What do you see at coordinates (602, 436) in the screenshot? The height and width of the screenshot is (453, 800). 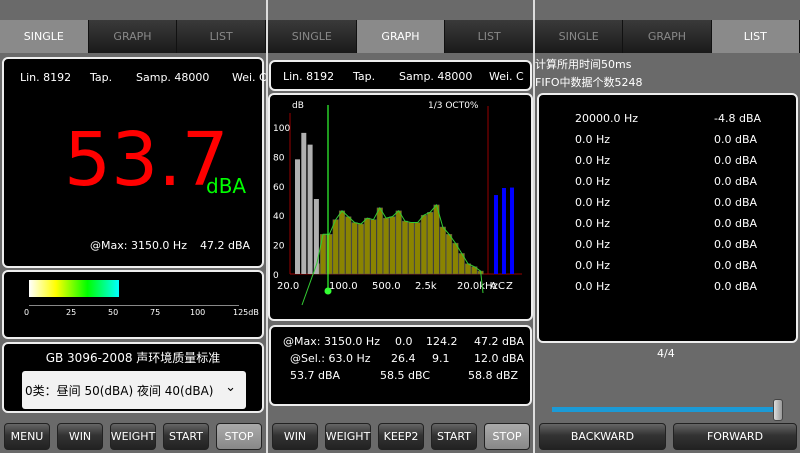 I see `backward-button: BACKWARD` at bounding box center [602, 436].